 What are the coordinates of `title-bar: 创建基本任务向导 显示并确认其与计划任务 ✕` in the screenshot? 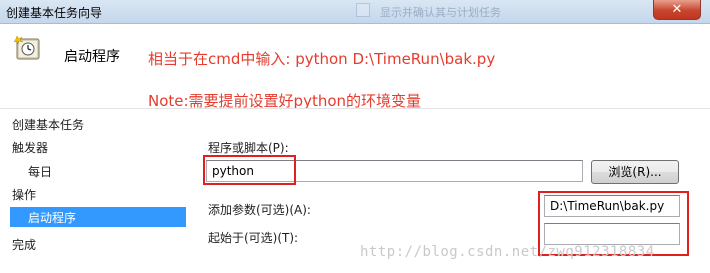 It's located at (355, 12).